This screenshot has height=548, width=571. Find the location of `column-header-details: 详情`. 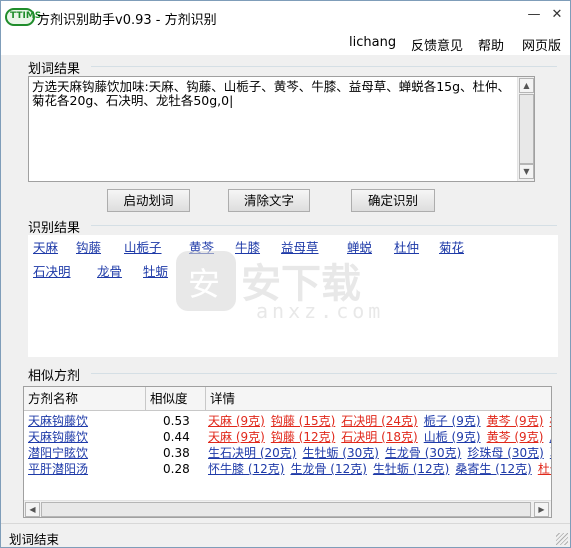

column-header-details: 详情 is located at coordinates (378, 399).